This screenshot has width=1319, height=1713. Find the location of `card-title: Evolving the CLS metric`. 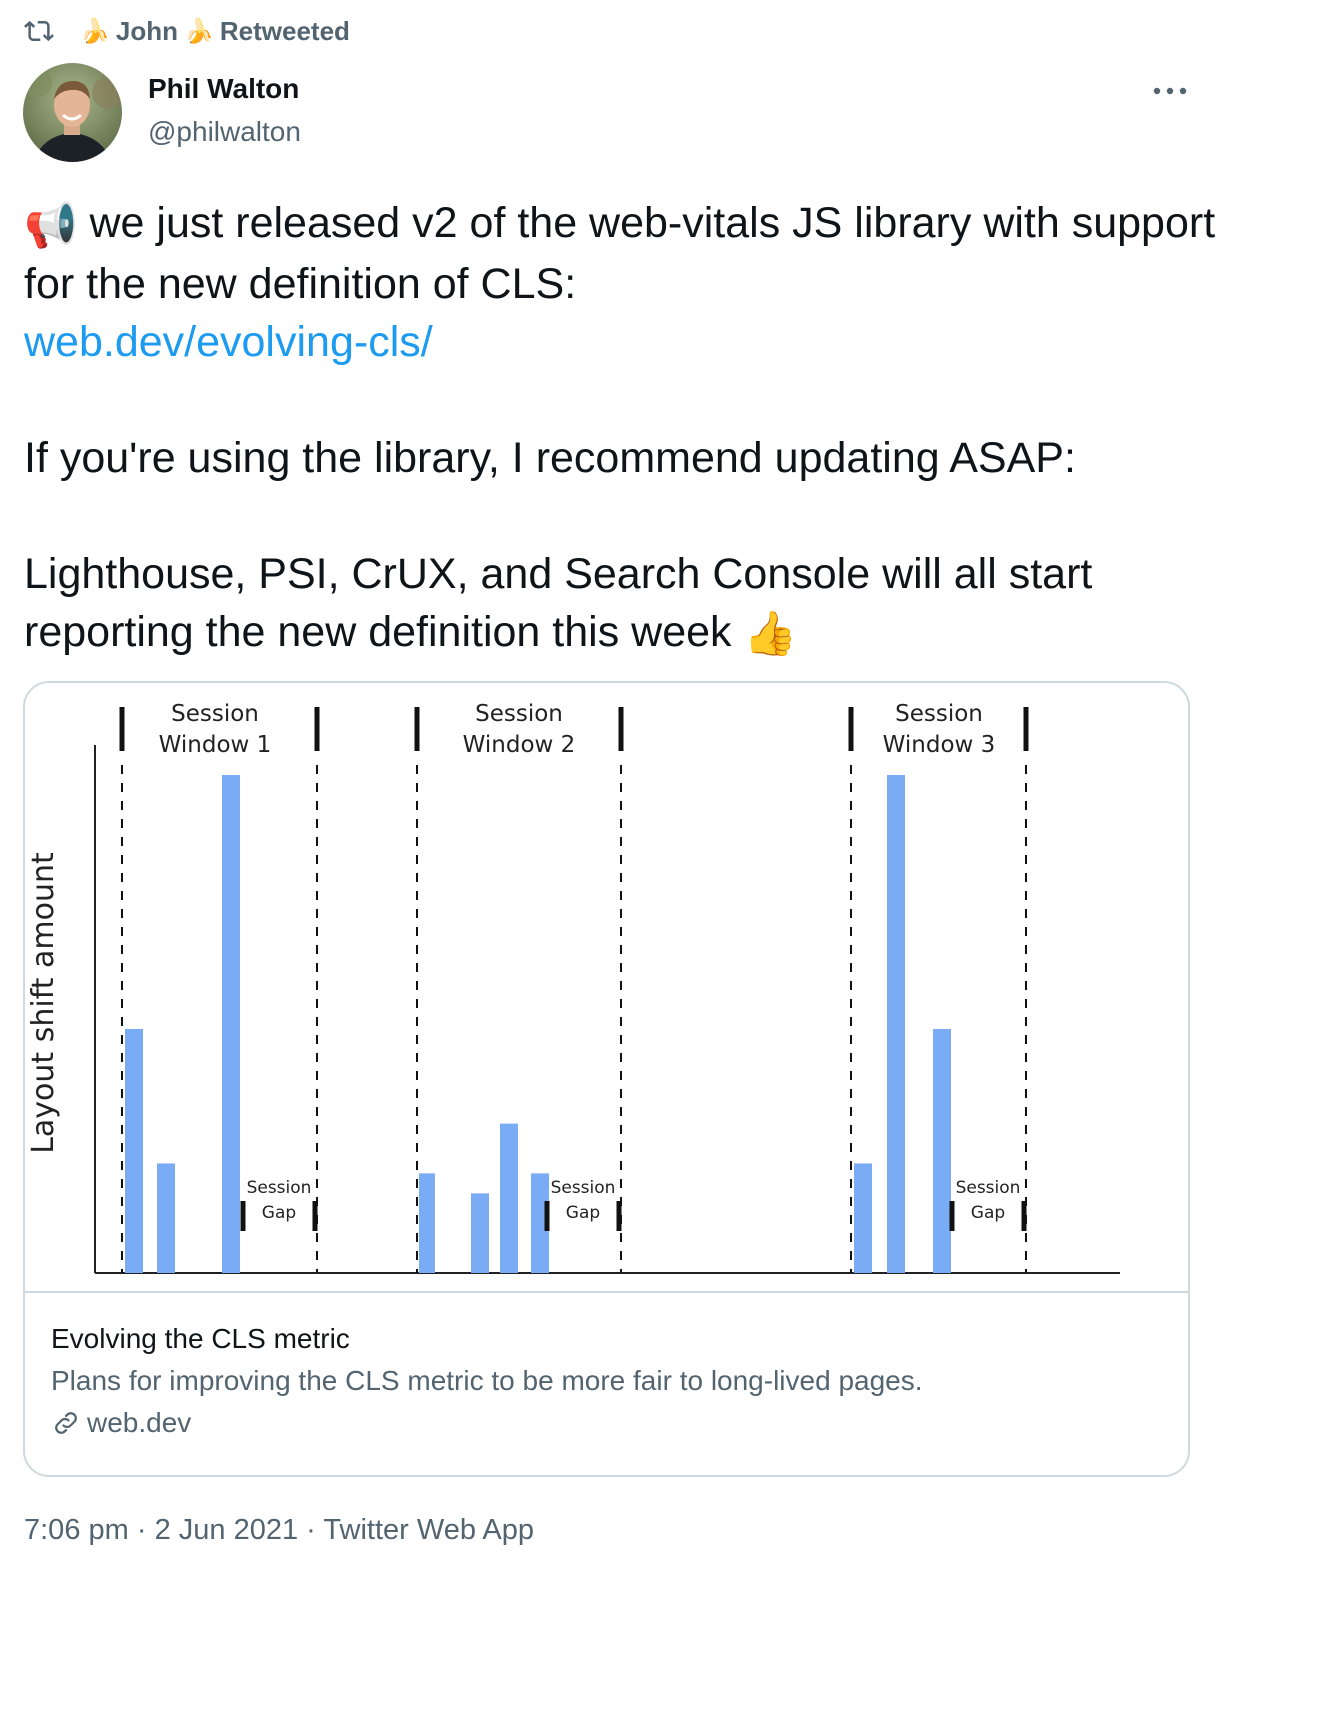

card-title: Evolving the CLS metric is located at coordinates (200, 1338).